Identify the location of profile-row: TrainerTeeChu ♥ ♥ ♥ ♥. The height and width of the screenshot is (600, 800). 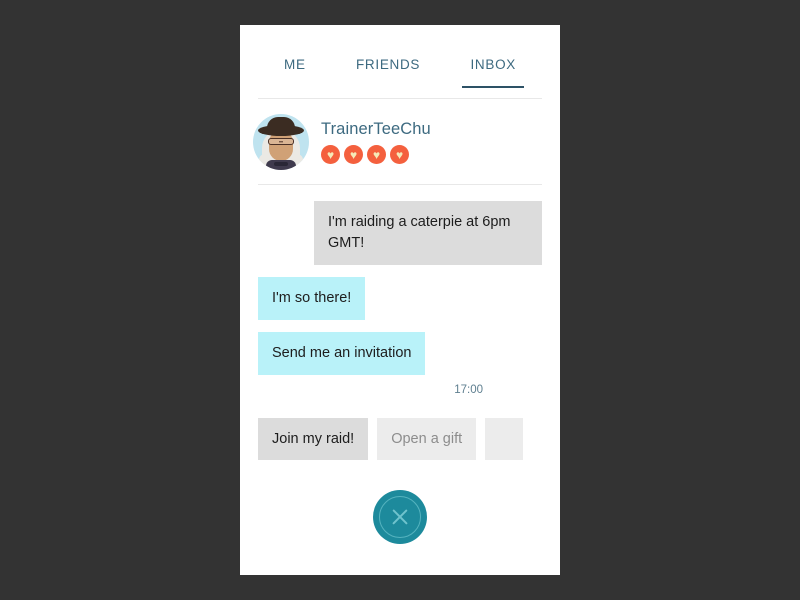
(400, 141).